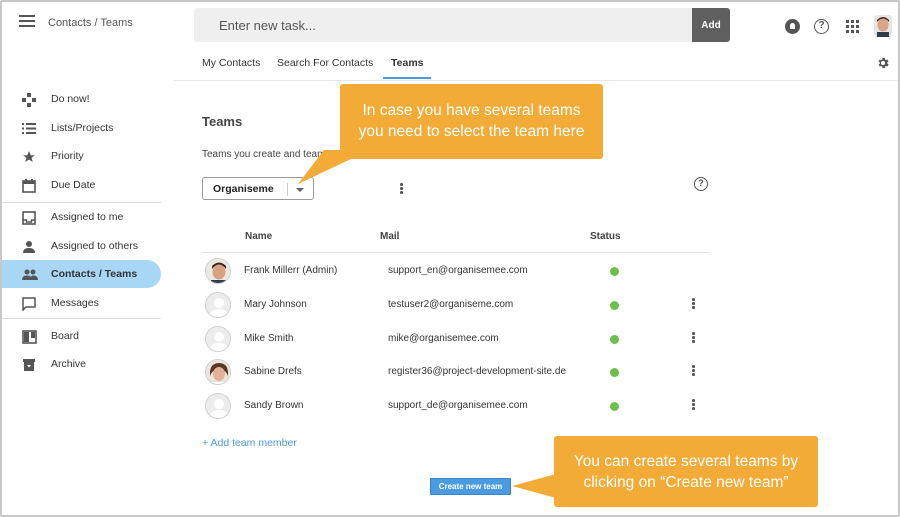 The width and height of the screenshot is (900, 517). I want to click on member-mail: support_de@organisemee.com, so click(458, 405).